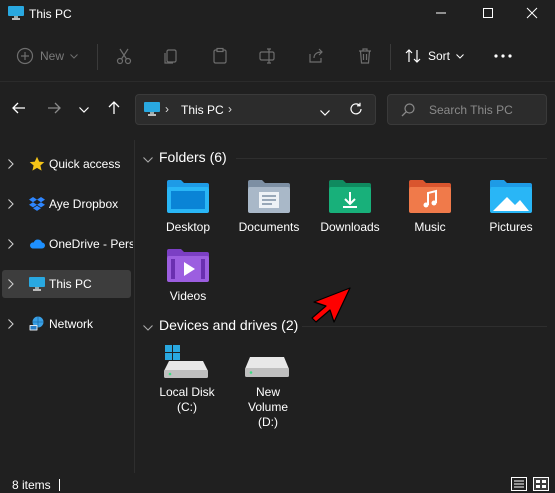 Image resolution: width=555 pixels, height=493 pixels. I want to click on pictures-folder-icon, so click(511, 196).